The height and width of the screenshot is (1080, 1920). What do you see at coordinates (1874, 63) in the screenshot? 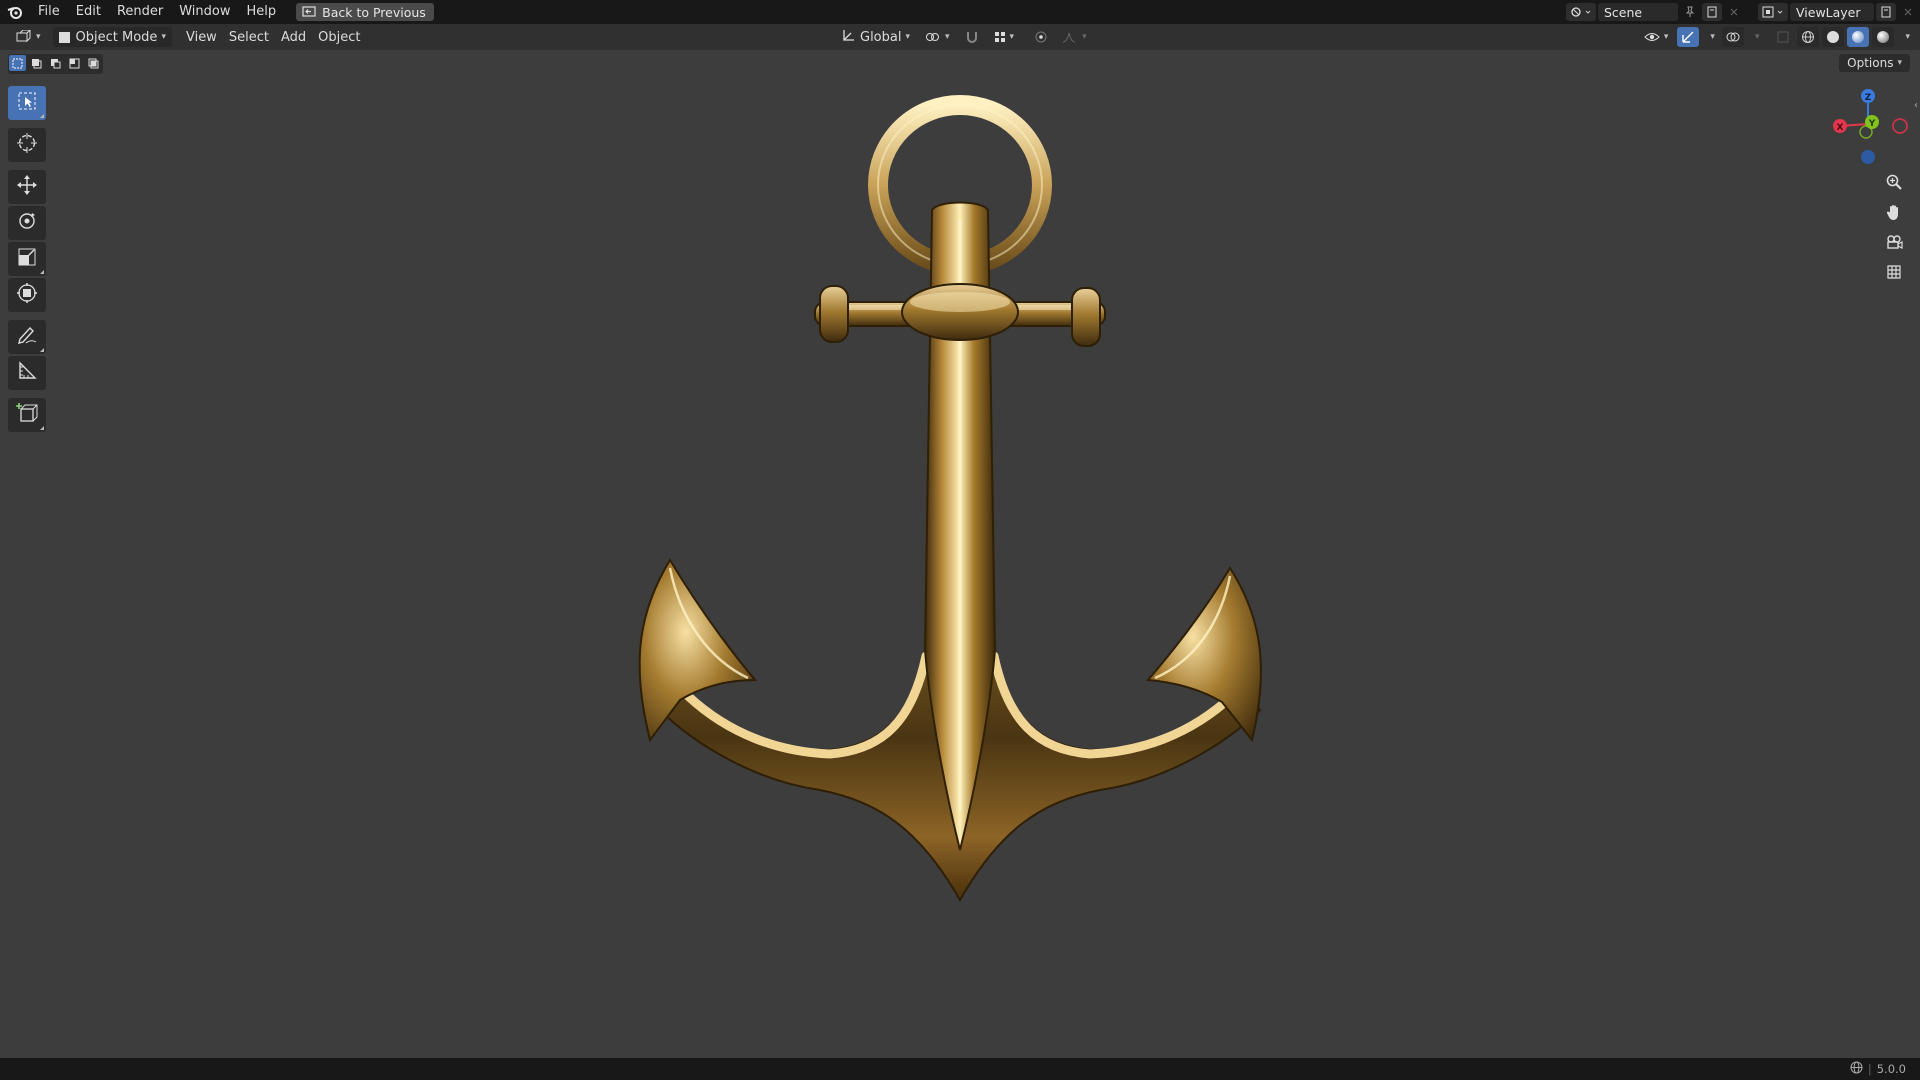
I see `options-dropdown: Options ▾` at bounding box center [1874, 63].